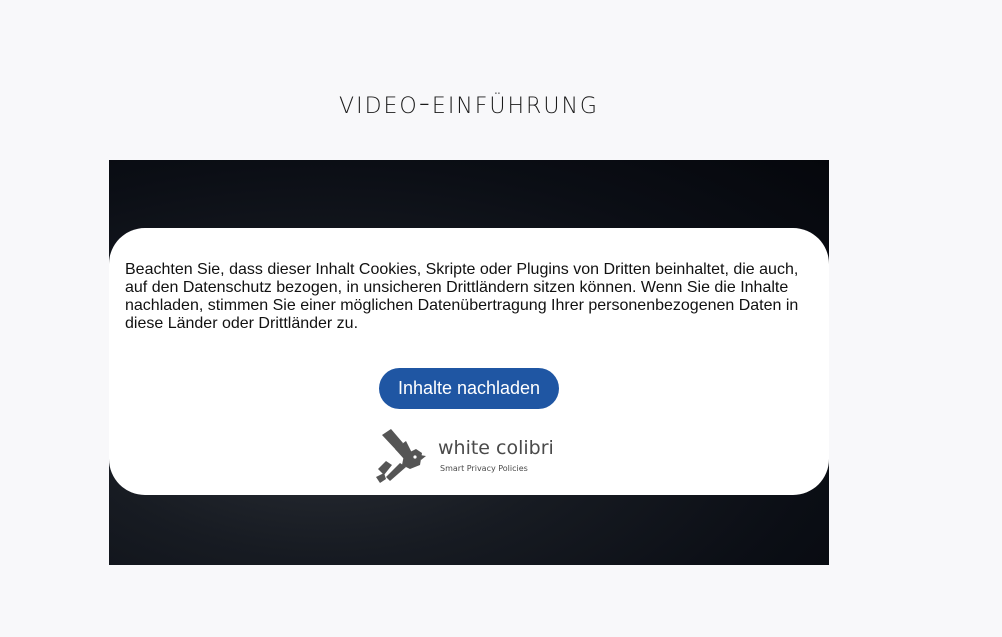 This screenshot has width=1002, height=637. I want to click on logo-name: white colibri, so click(496, 448).